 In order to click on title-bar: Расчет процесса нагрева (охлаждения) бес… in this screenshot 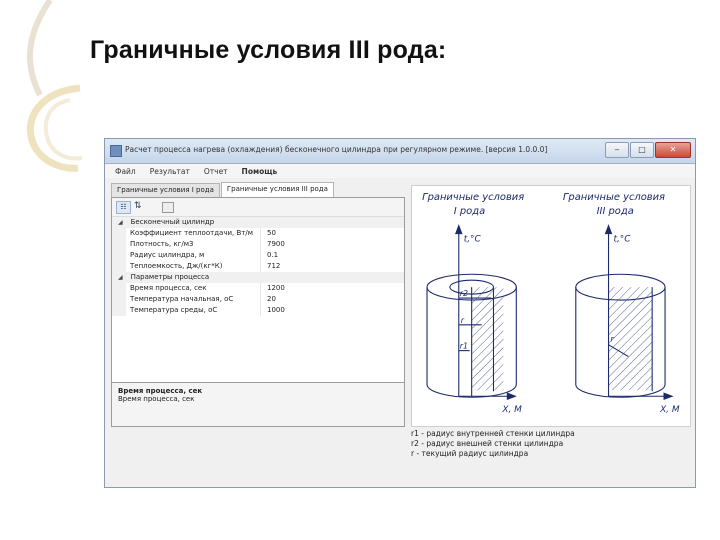, I will do `click(400, 151)`.